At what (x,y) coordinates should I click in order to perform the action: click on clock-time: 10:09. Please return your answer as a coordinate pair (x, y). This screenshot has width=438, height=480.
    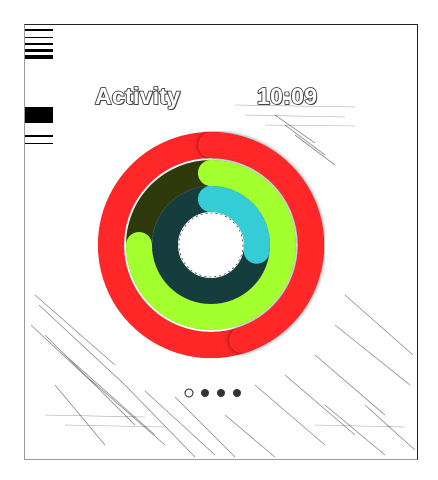
    Looking at the image, I should click on (287, 95).